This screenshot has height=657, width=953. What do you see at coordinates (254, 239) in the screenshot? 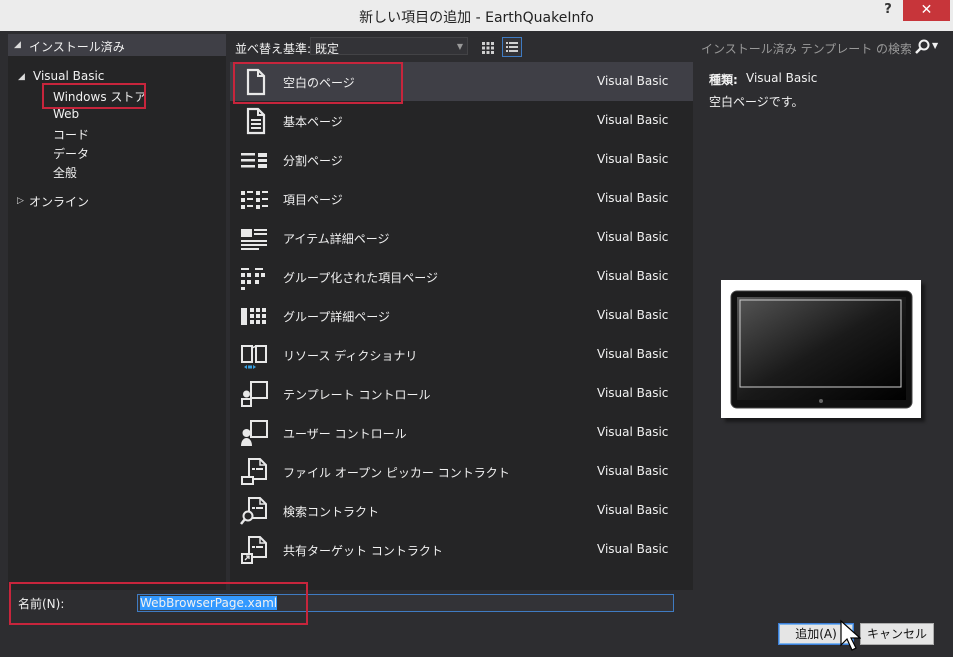
I see `item-detail-page-icon` at bounding box center [254, 239].